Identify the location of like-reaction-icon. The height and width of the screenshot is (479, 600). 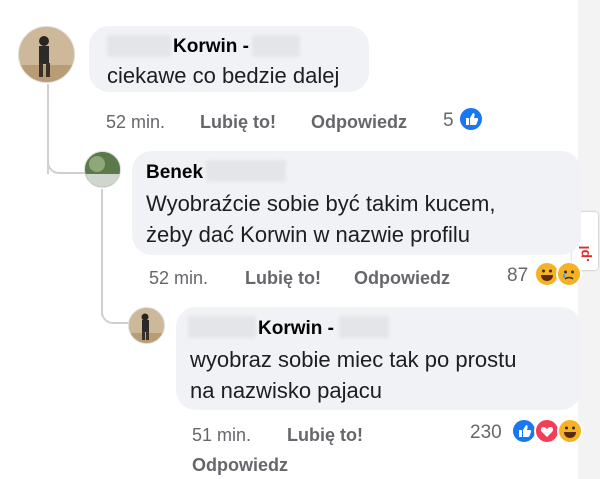
(471, 119).